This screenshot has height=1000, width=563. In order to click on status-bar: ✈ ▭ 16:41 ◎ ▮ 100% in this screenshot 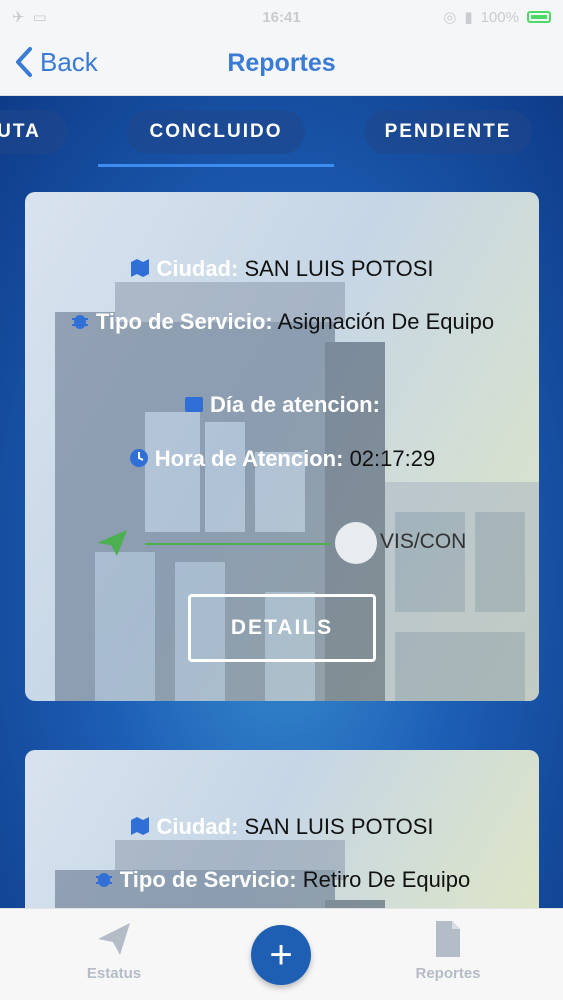, I will do `click(281, 17)`.